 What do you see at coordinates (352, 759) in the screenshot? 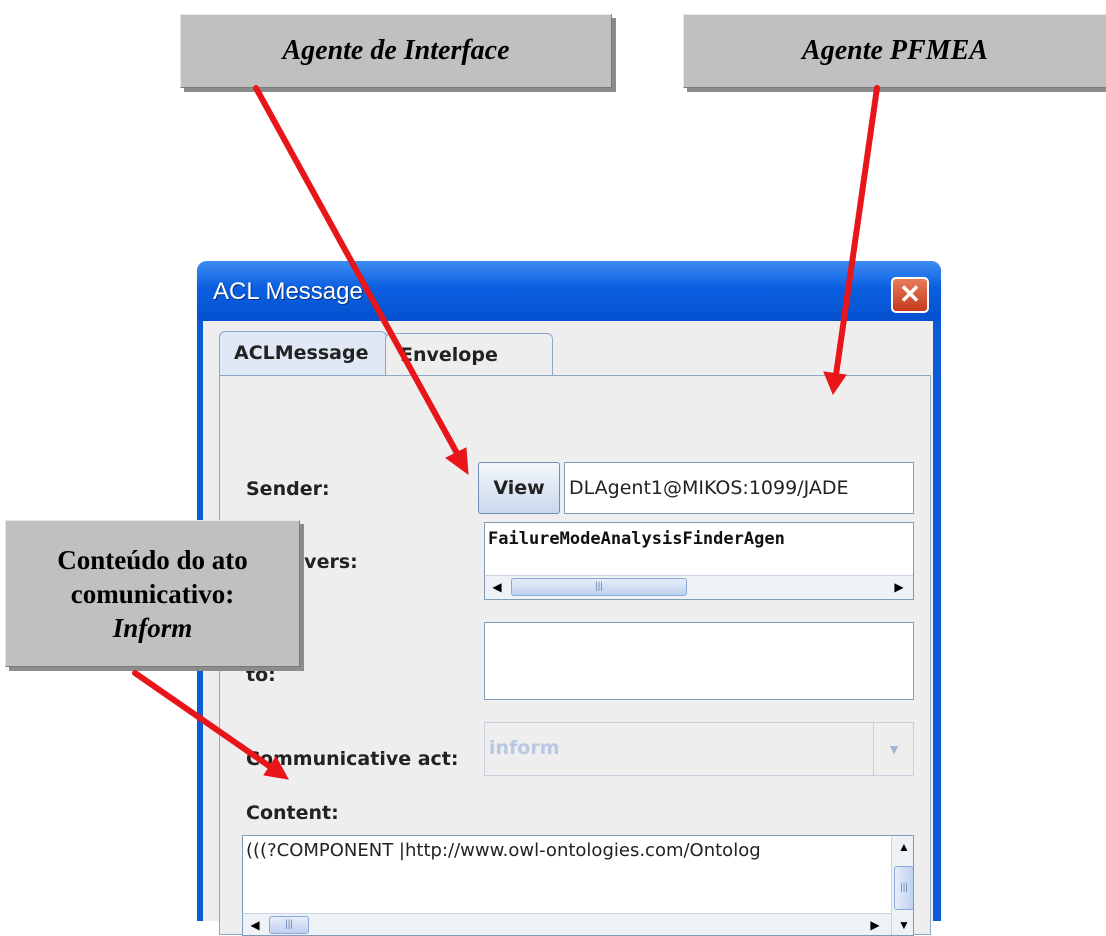
I see `communicative-act-label: Communicative act:` at bounding box center [352, 759].